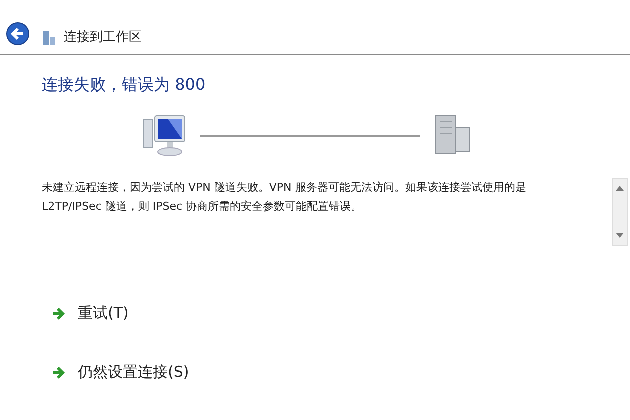 This screenshot has width=630, height=420. I want to click on back-button, so click(18, 34).